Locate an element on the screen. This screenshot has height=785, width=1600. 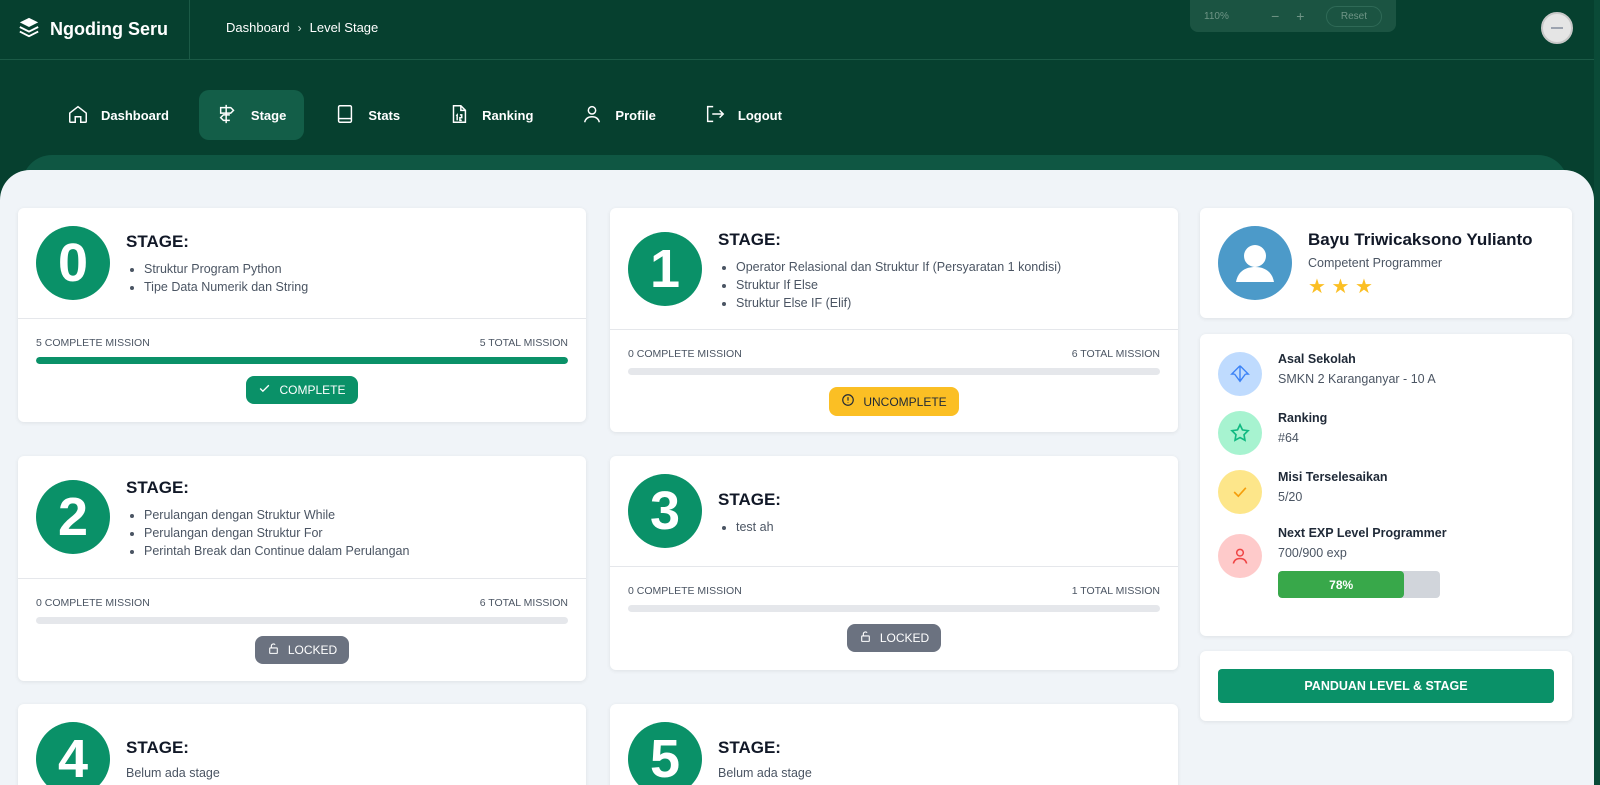
stage-number: 2 is located at coordinates (73, 517).